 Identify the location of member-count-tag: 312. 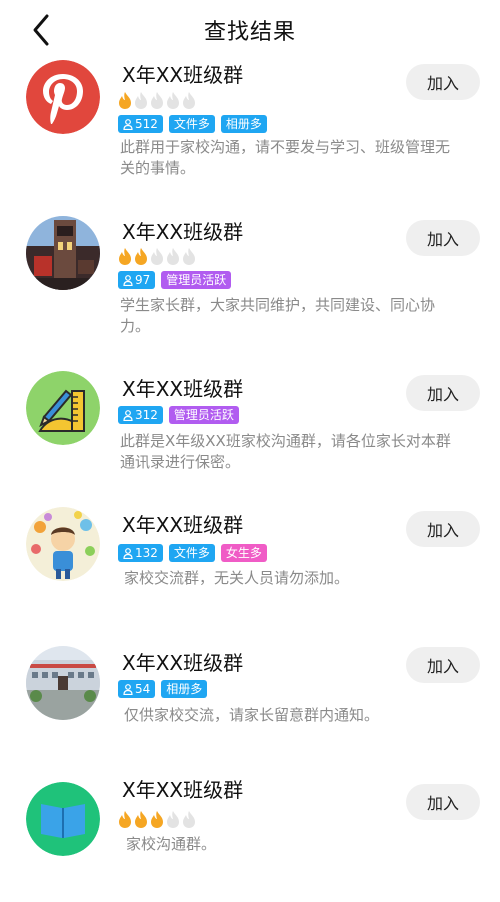
(140, 415).